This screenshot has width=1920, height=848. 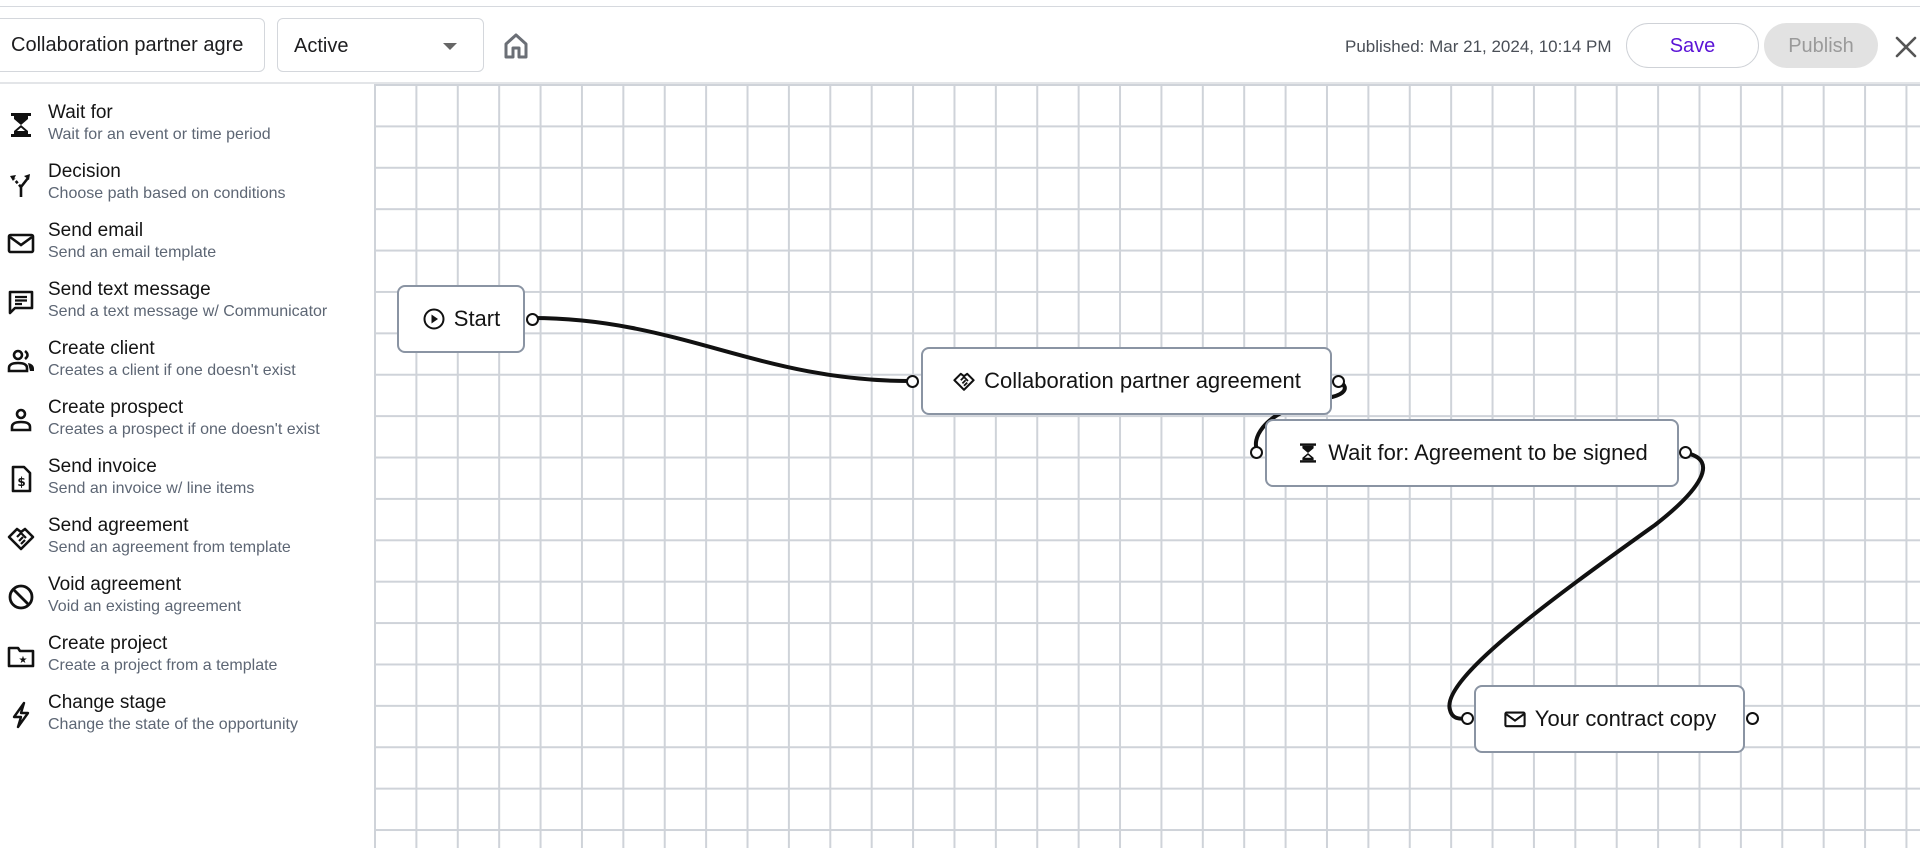 I want to click on sidebar-item-decision: Decision Choose path based on conditions, so click(x=185, y=189).